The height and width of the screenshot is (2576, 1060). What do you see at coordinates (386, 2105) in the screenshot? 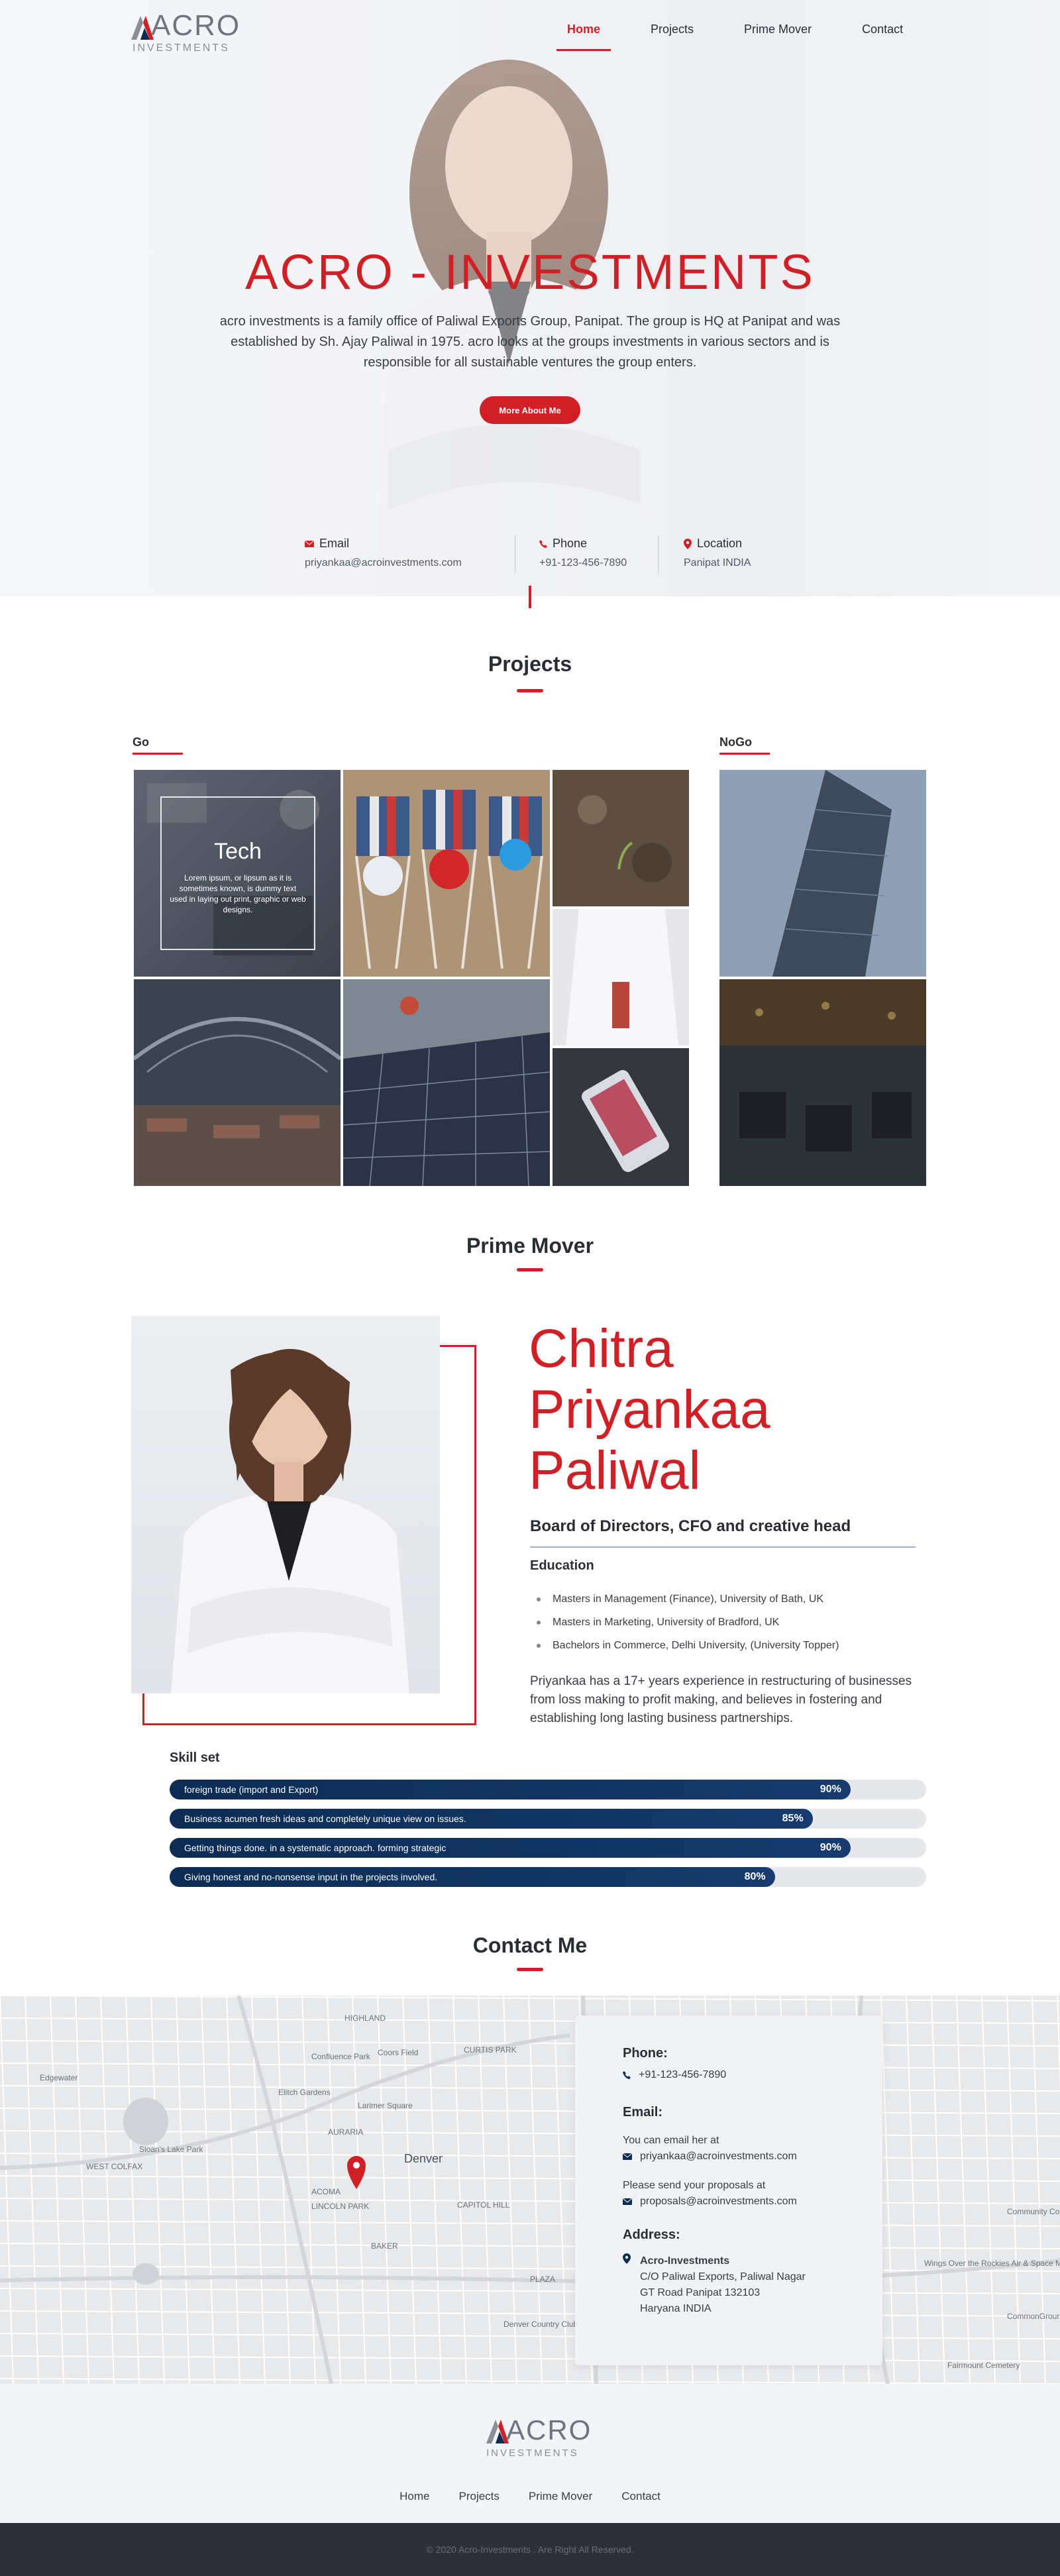
I see `map-label: Larimer Square` at bounding box center [386, 2105].